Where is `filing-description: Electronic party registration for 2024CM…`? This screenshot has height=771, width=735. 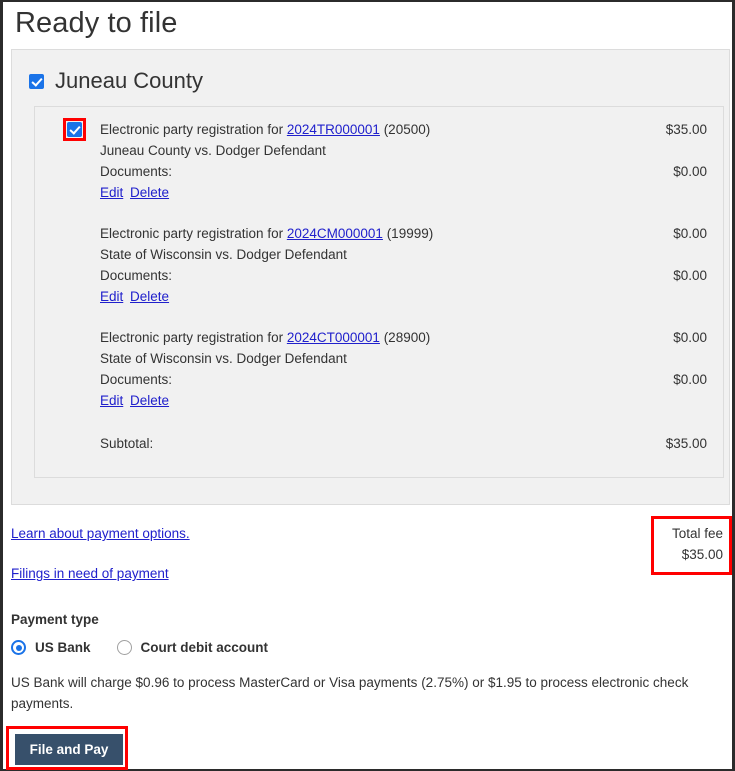 filing-description: Electronic party registration for 2024CM… is located at coordinates (266, 233).